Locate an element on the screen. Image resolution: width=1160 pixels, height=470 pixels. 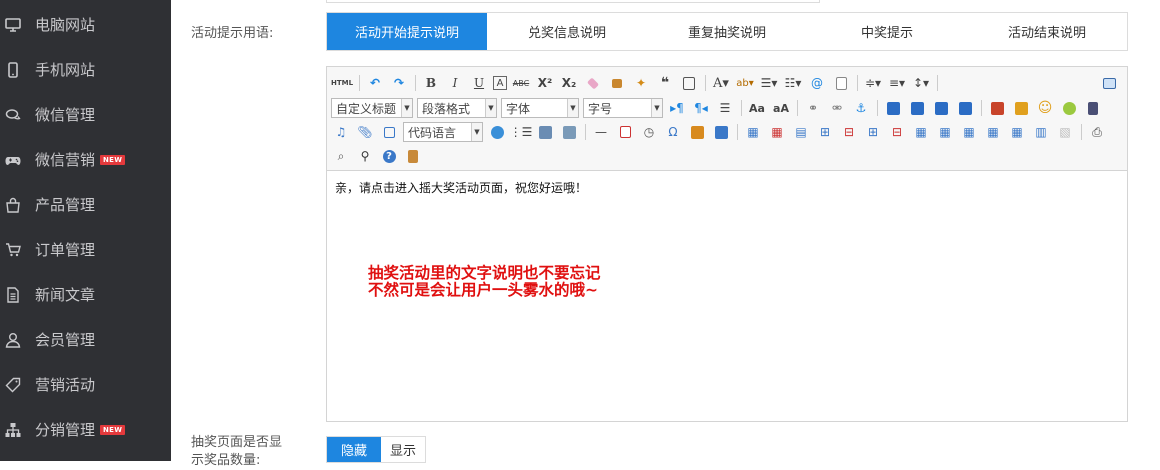
highlight-icon: ab▾ is located at coordinates (745, 83).